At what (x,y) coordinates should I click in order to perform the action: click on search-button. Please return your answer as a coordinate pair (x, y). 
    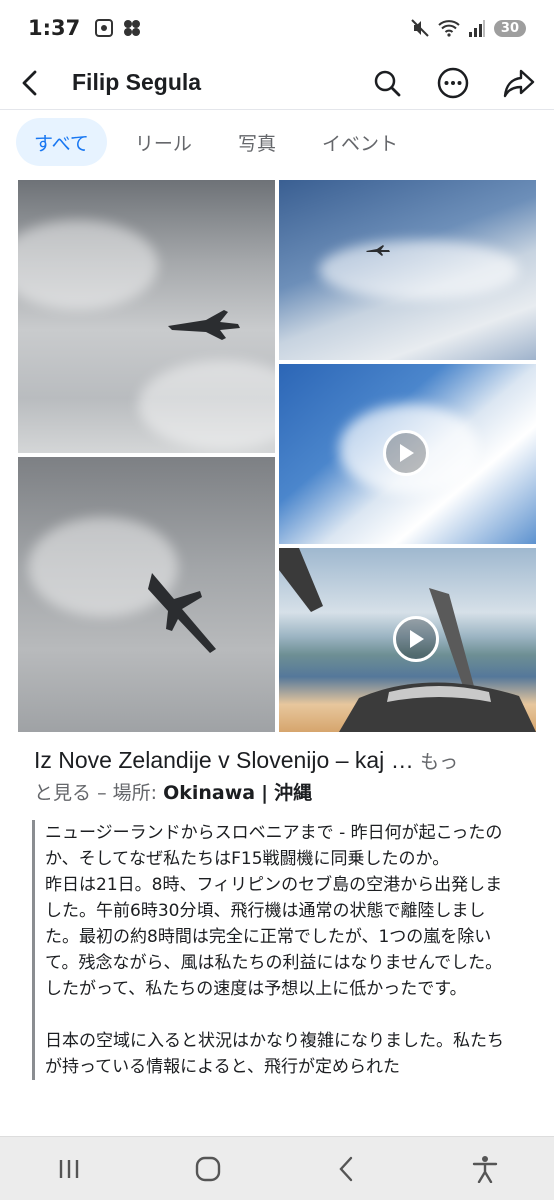
    Looking at the image, I should click on (387, 83).